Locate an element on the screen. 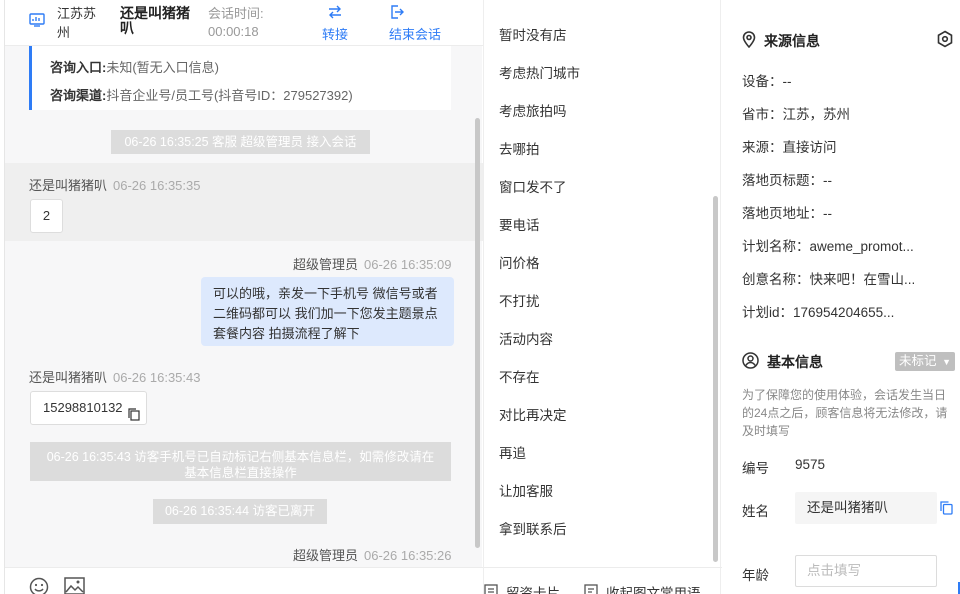  collapse-phrases-button: 收起图文常用语 is located at coordinates (642, 588).